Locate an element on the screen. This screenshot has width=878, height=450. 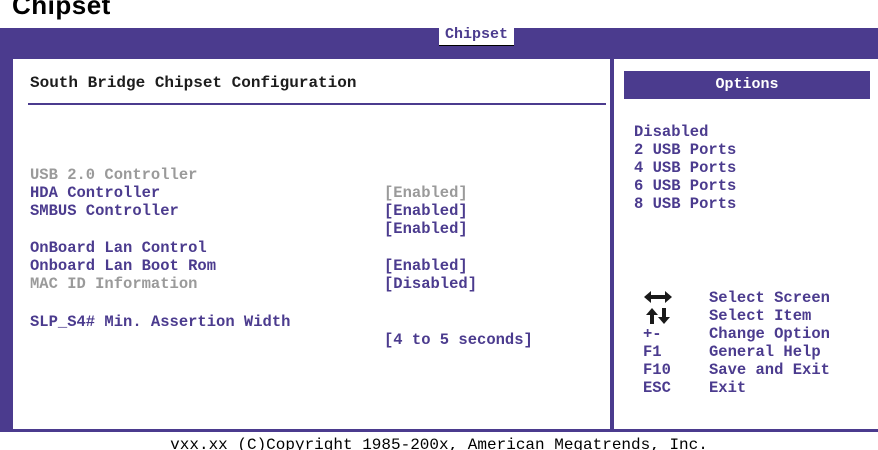
help-exit: ESC Exit is located at coordinates (758, 388).